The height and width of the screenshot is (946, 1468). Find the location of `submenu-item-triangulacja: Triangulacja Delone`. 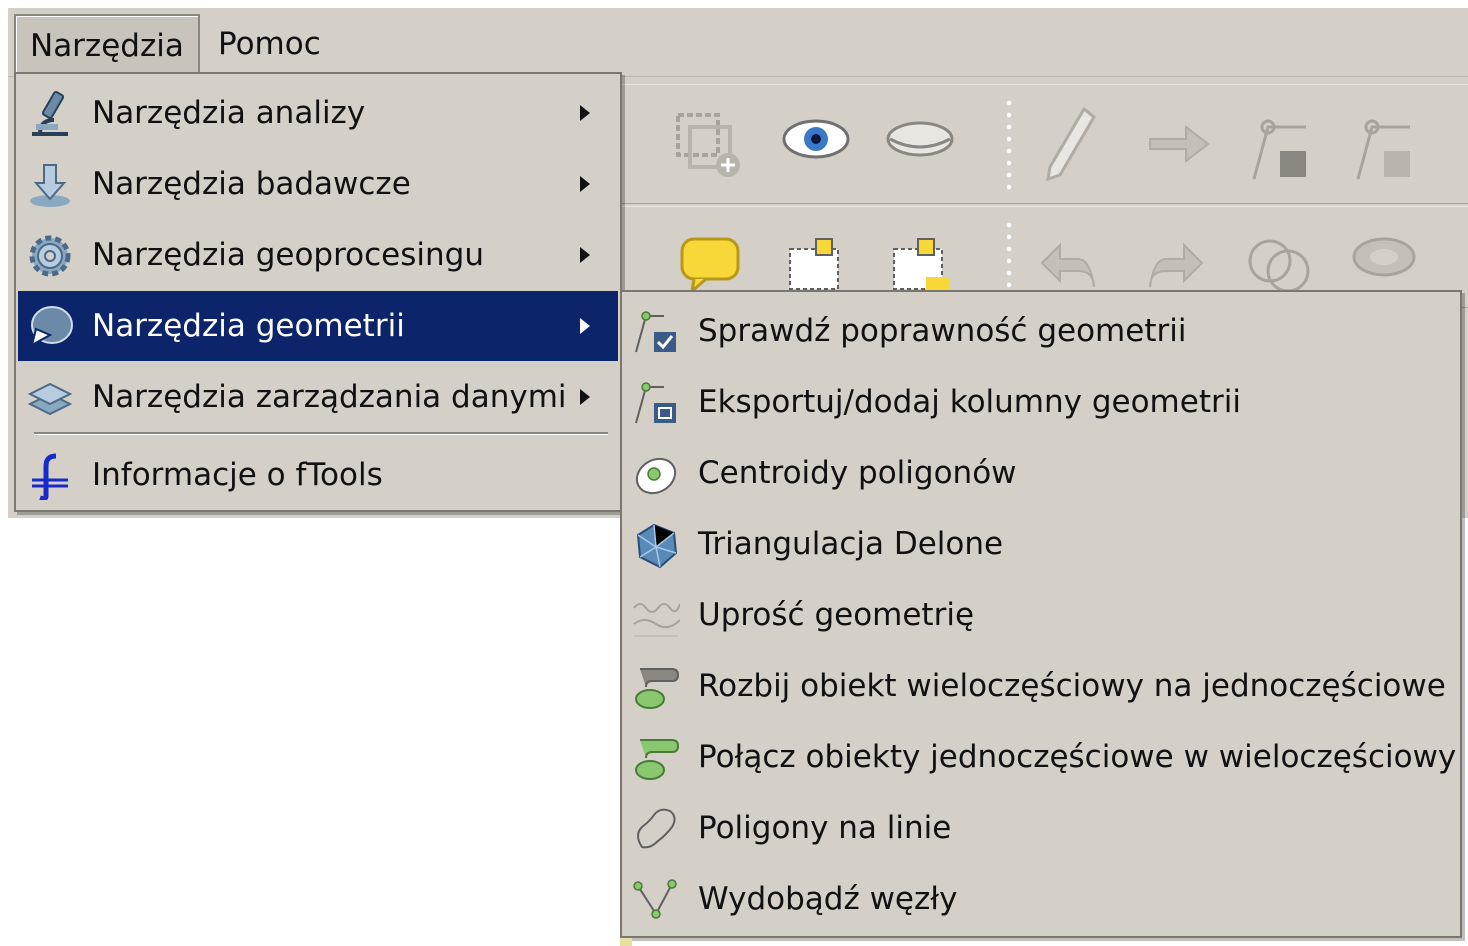

submenu-item-triangulacja: Triangulacja Delone is located at coordinates (1041, 544).